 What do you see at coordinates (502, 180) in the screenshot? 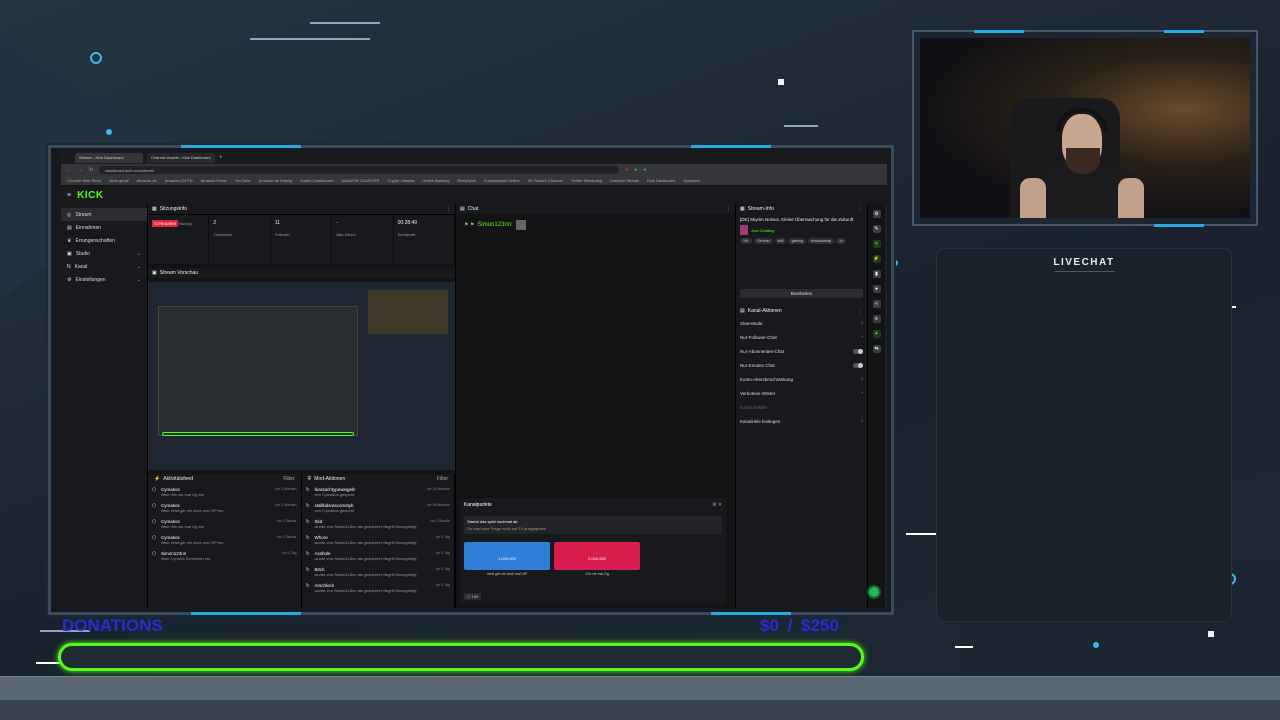
I see `bookmark: Komponente-Online` at bounding box center [502, 180].